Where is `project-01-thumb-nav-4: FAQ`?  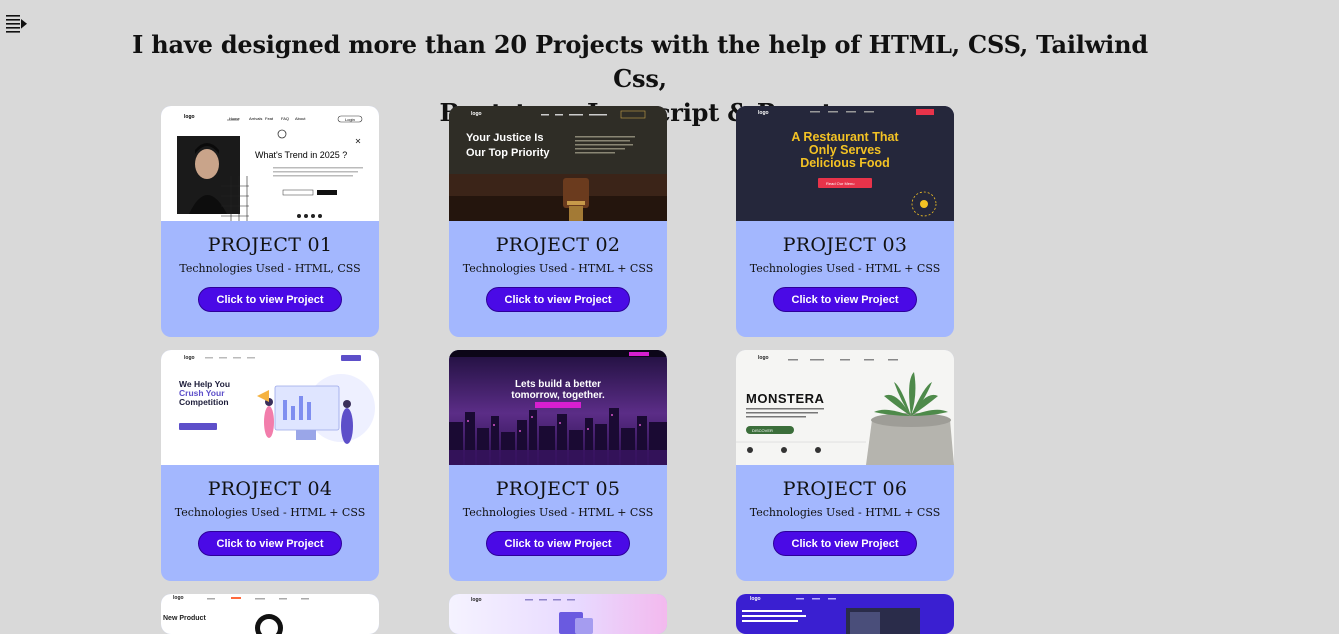
project-01-thumb-nav-4: FAQ is located at coordinates (285, 118).